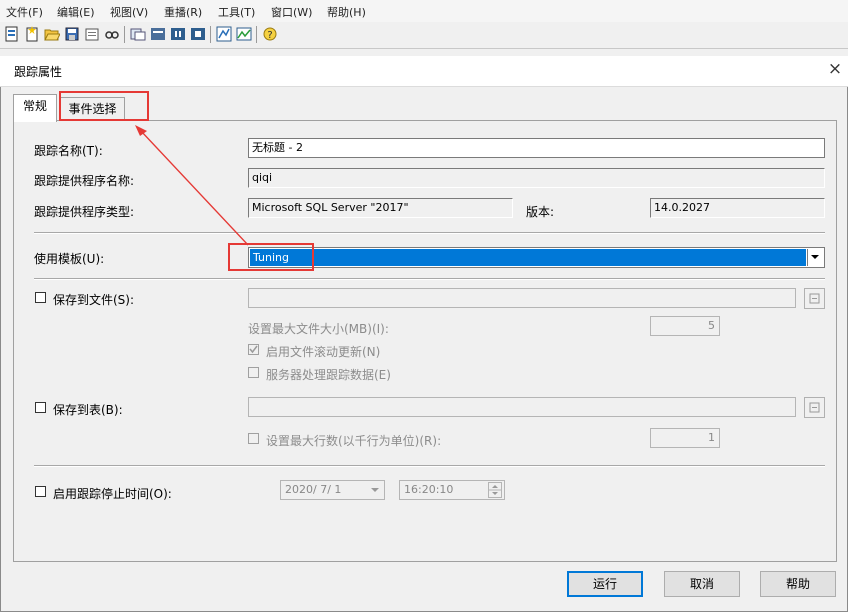 This screenshot has height=612, width=848. Describe the element at coordinates (112, 494) in the screenshot. I see `stop-time-label: 启用跟踪停止时间(O):` at that location.